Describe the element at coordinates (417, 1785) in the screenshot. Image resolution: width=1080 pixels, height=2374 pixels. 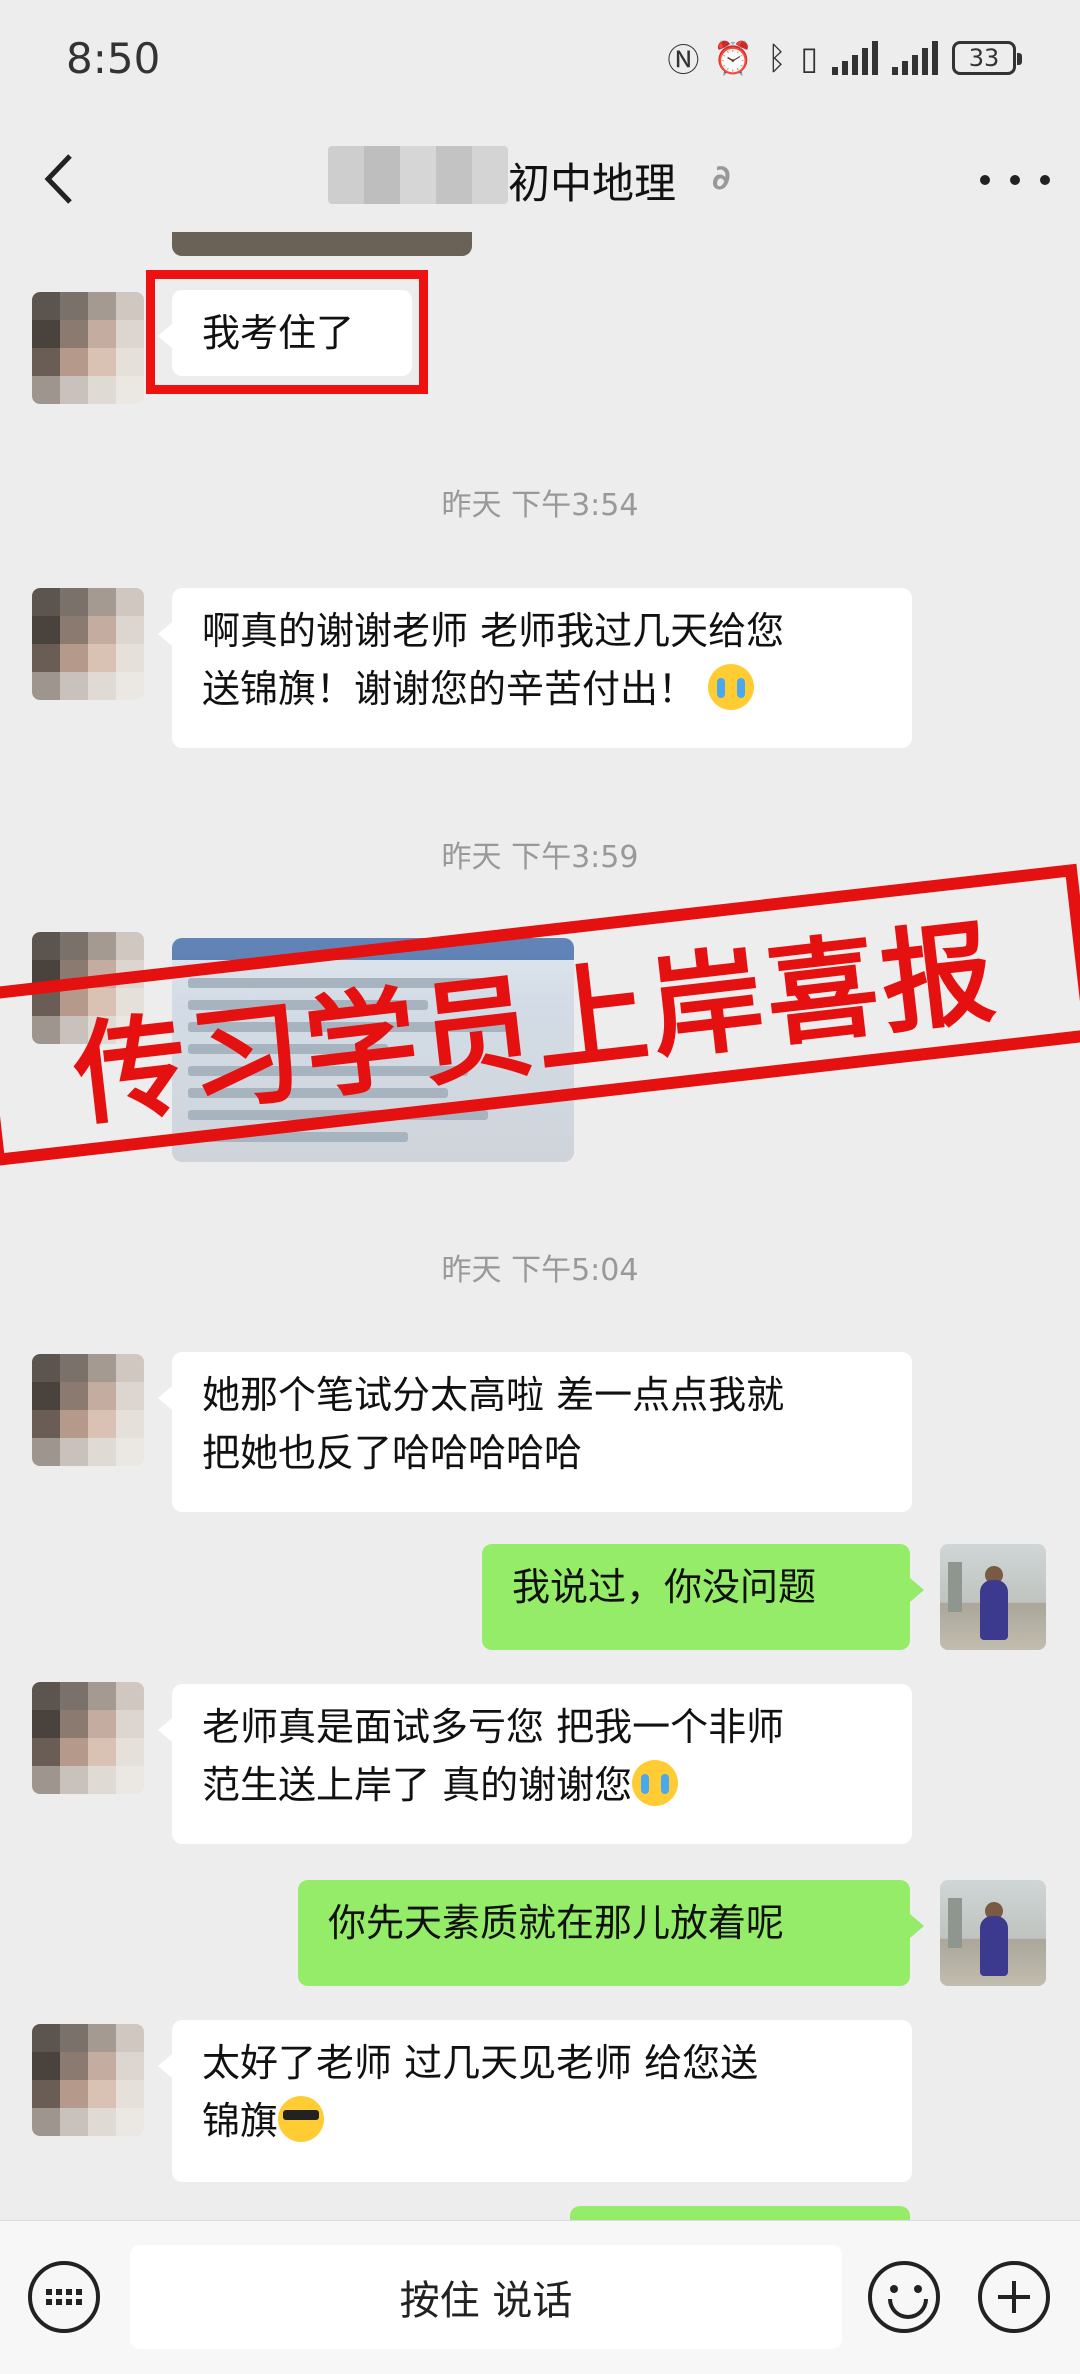
I see `message-text: 范生送上岸了 真的谢谢您` at that location.